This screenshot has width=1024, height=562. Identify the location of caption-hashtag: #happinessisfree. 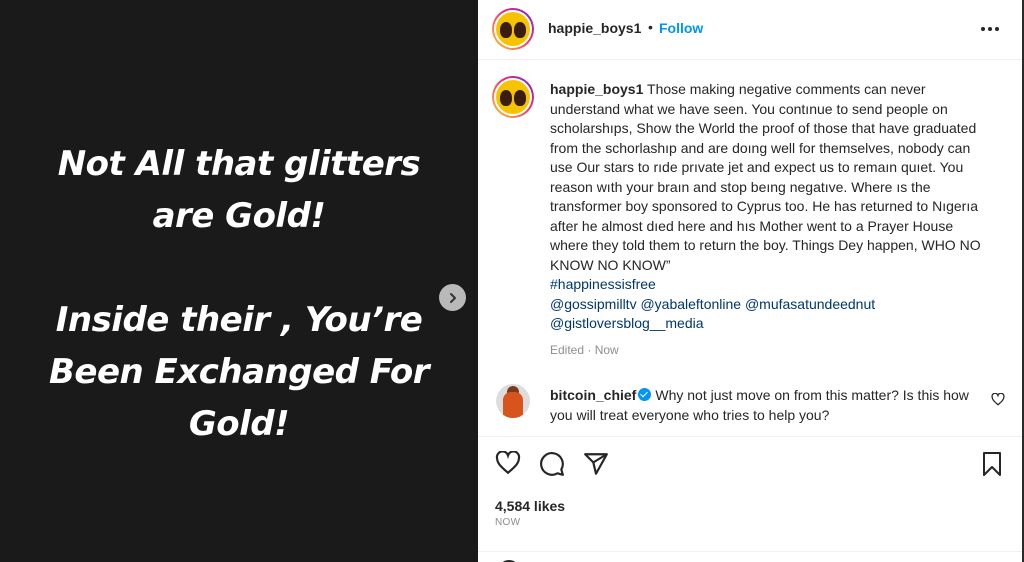
(603, 284).